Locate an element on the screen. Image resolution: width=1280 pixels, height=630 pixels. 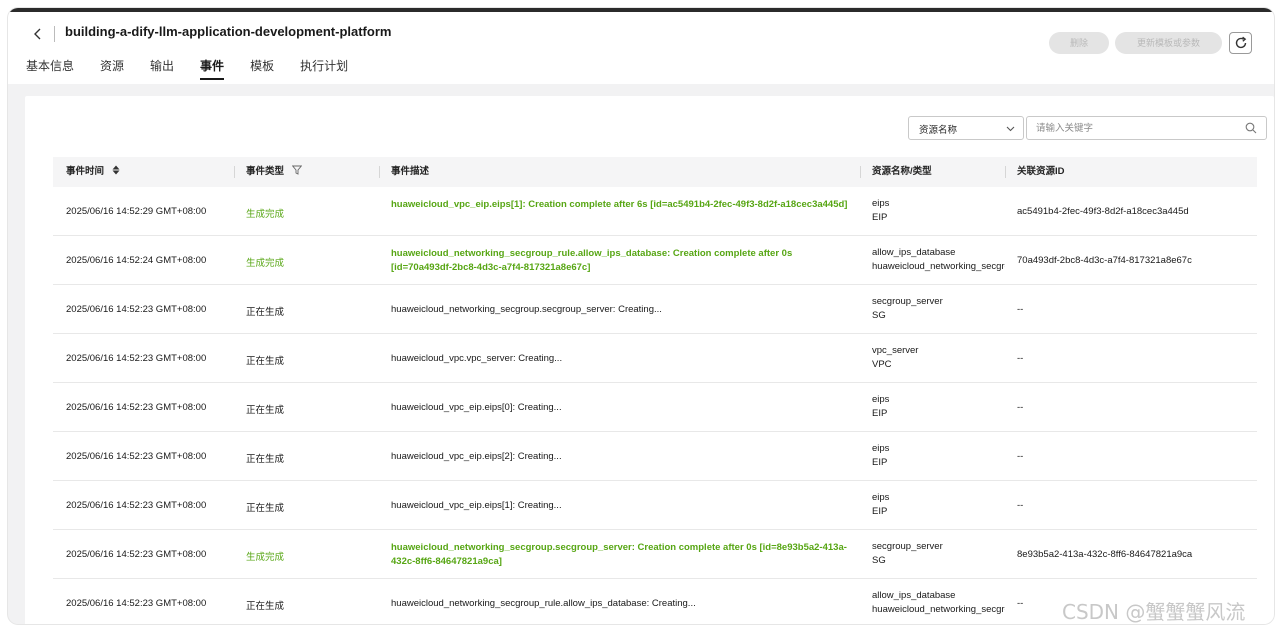
filter-field-select: 资源名称 is located at coordinates (966, 128).